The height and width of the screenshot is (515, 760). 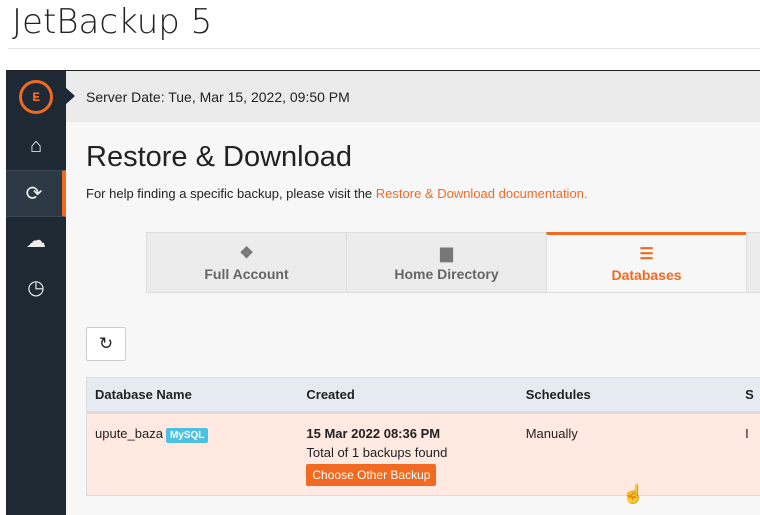 I want to click on database-name: upute_baza, so click(x=129, y=433).